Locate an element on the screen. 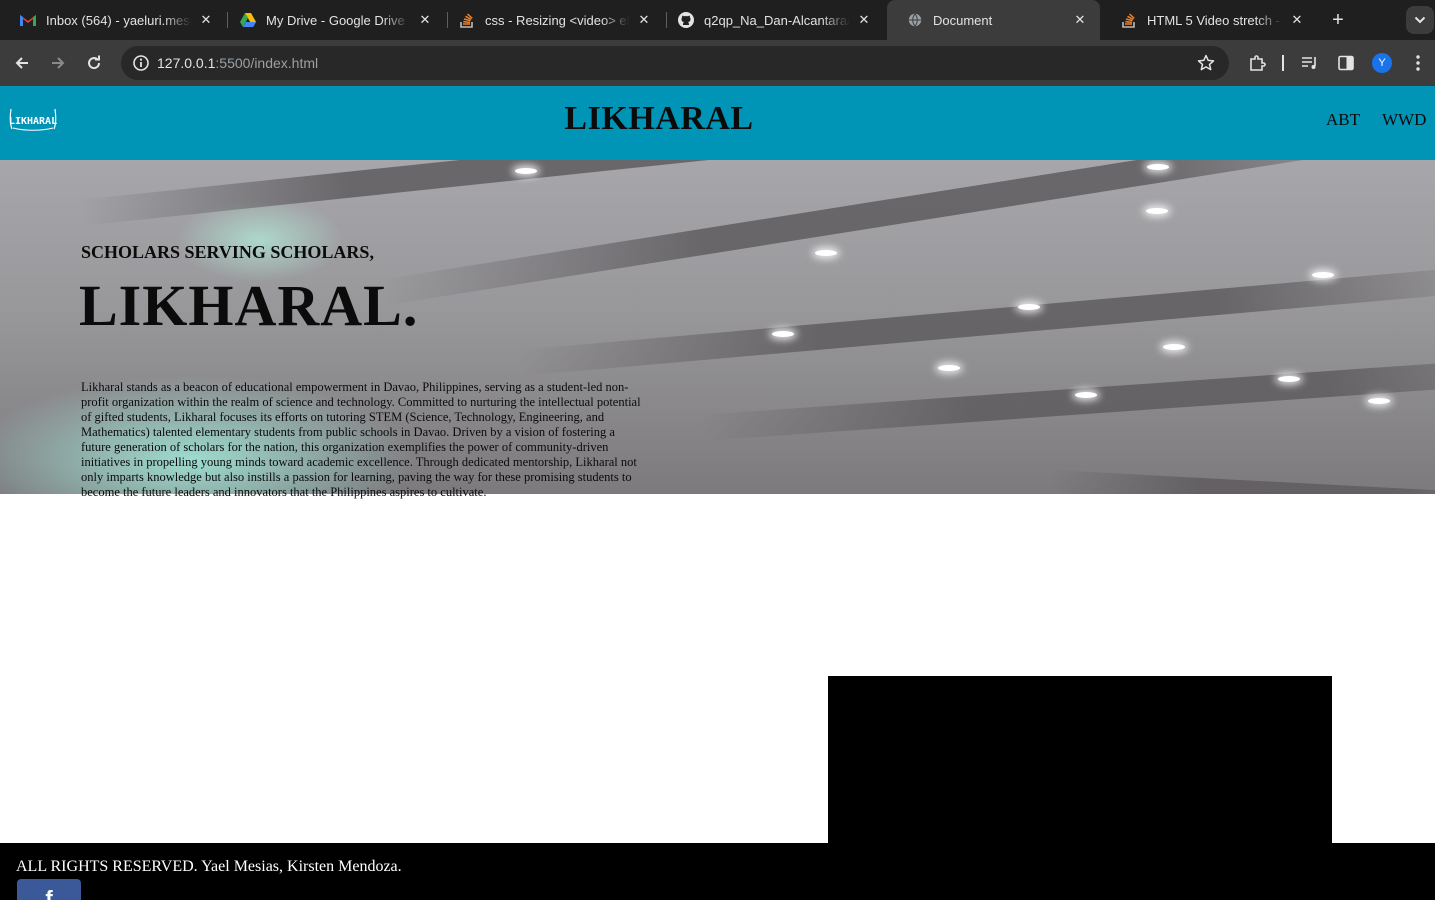  hero-title: LIKHARAL. is located at coordinates (249, 305).